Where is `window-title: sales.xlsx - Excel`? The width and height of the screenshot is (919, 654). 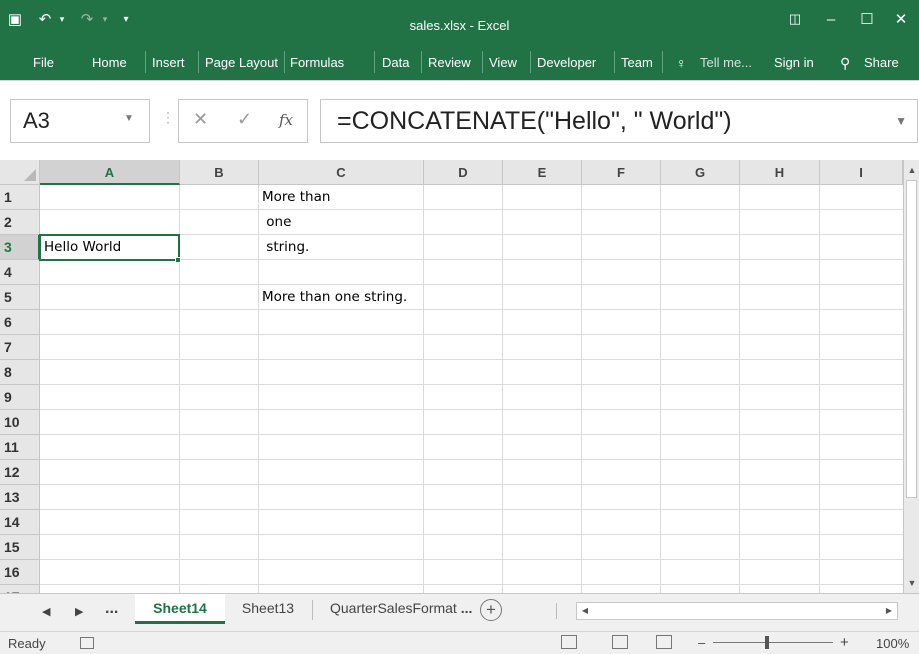 window-title: sales.xlsx - Excel is located at coordinates (459, 25).